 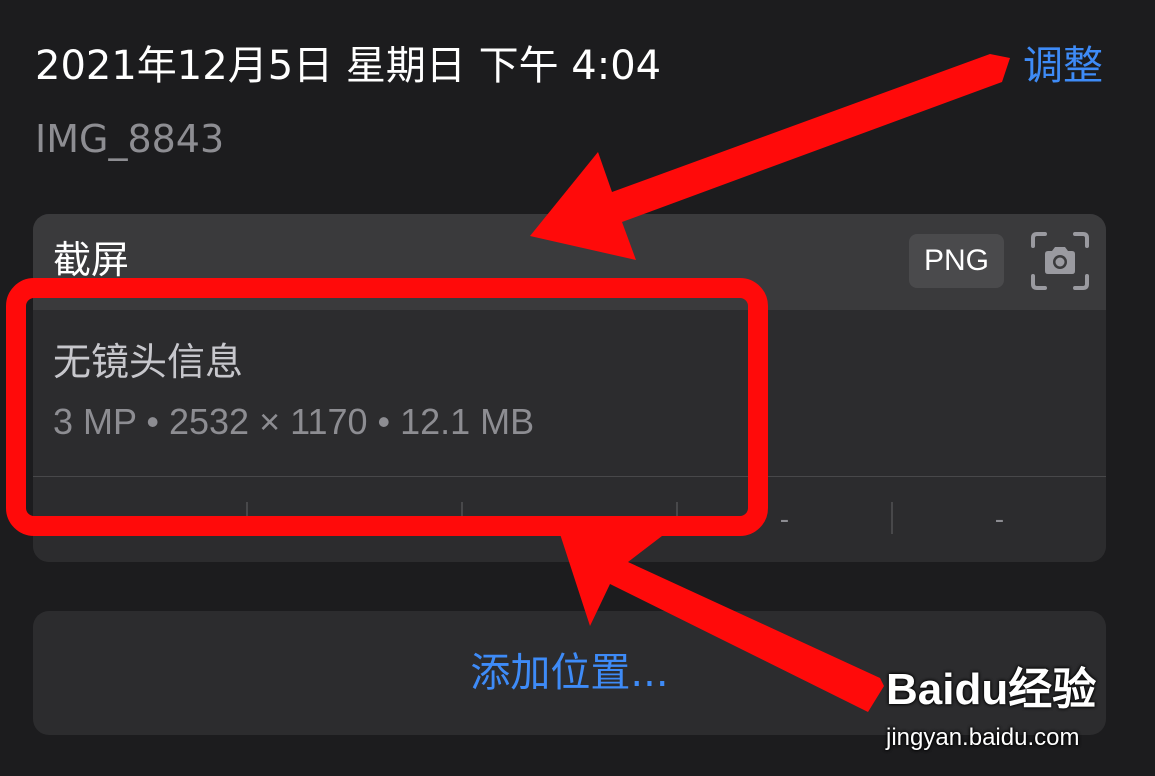 What do you see at coordinates (983, 737) in the screenshot?
I see `watermark-url: jingyan.baidu.com` at bounding box center [983, 737].